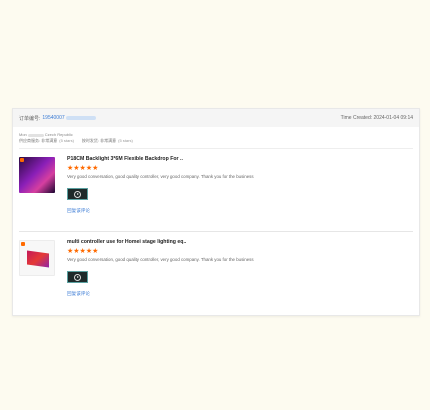 This screenshot has width=430, height=410. I want to click on service-rating: 供应商服务: 非常满意 (5 stars), so click(46, 141).